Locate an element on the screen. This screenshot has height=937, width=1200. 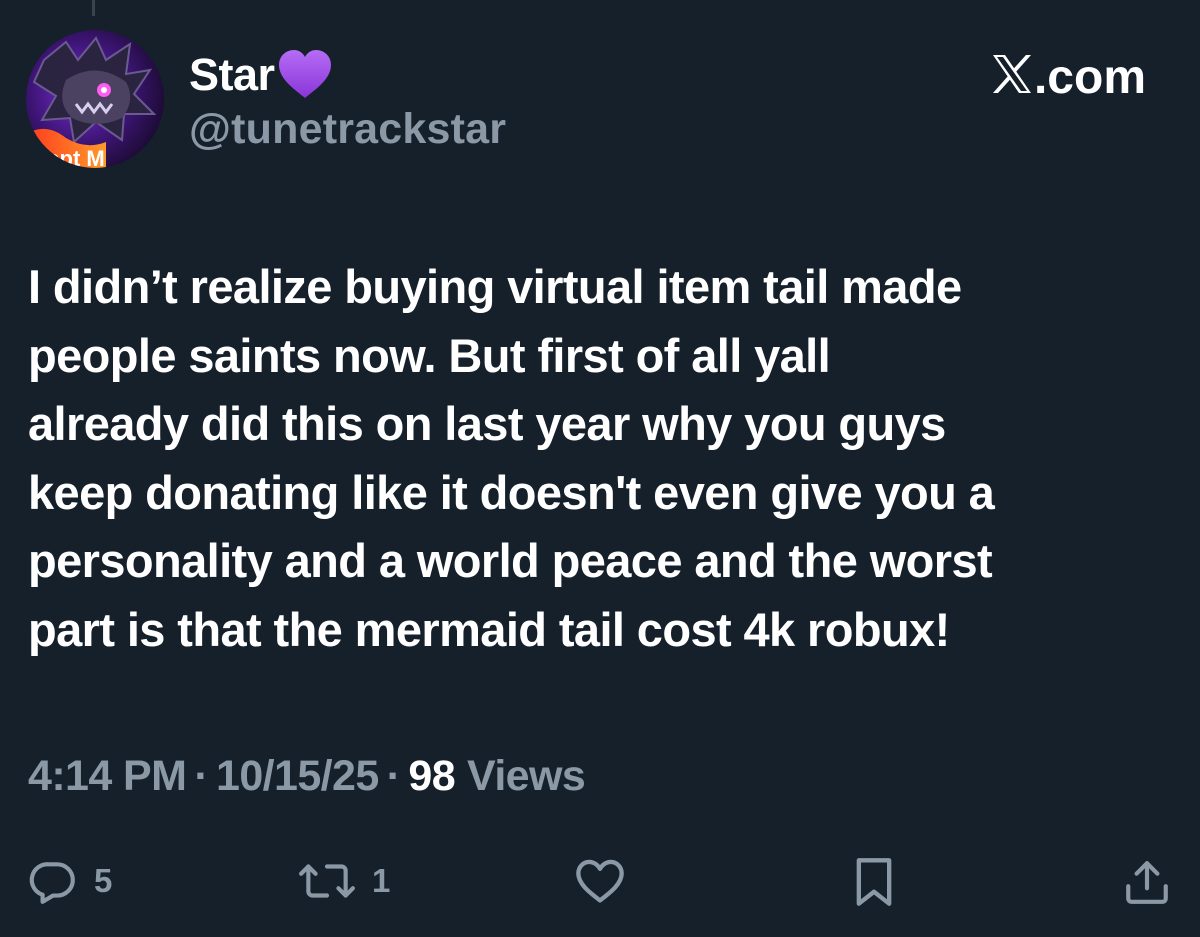
retweet-button: 1 is located at coordinates (344, 881).